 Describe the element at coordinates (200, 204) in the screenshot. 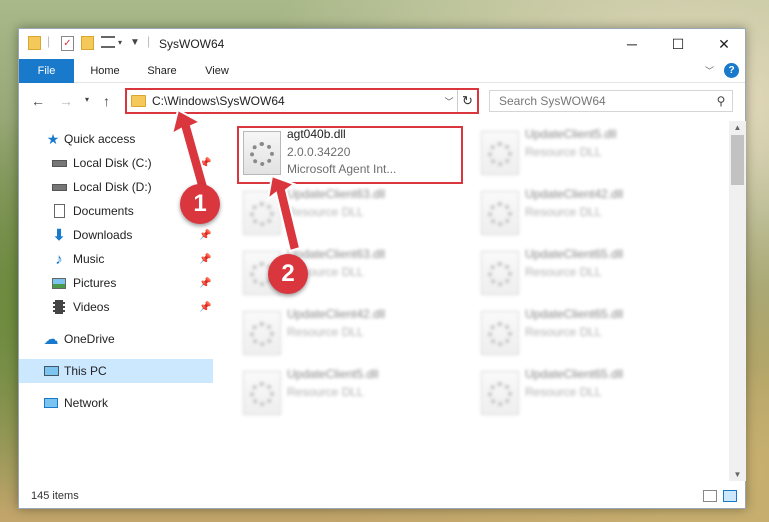

I see `annotation-badge-1: 1` at that location.